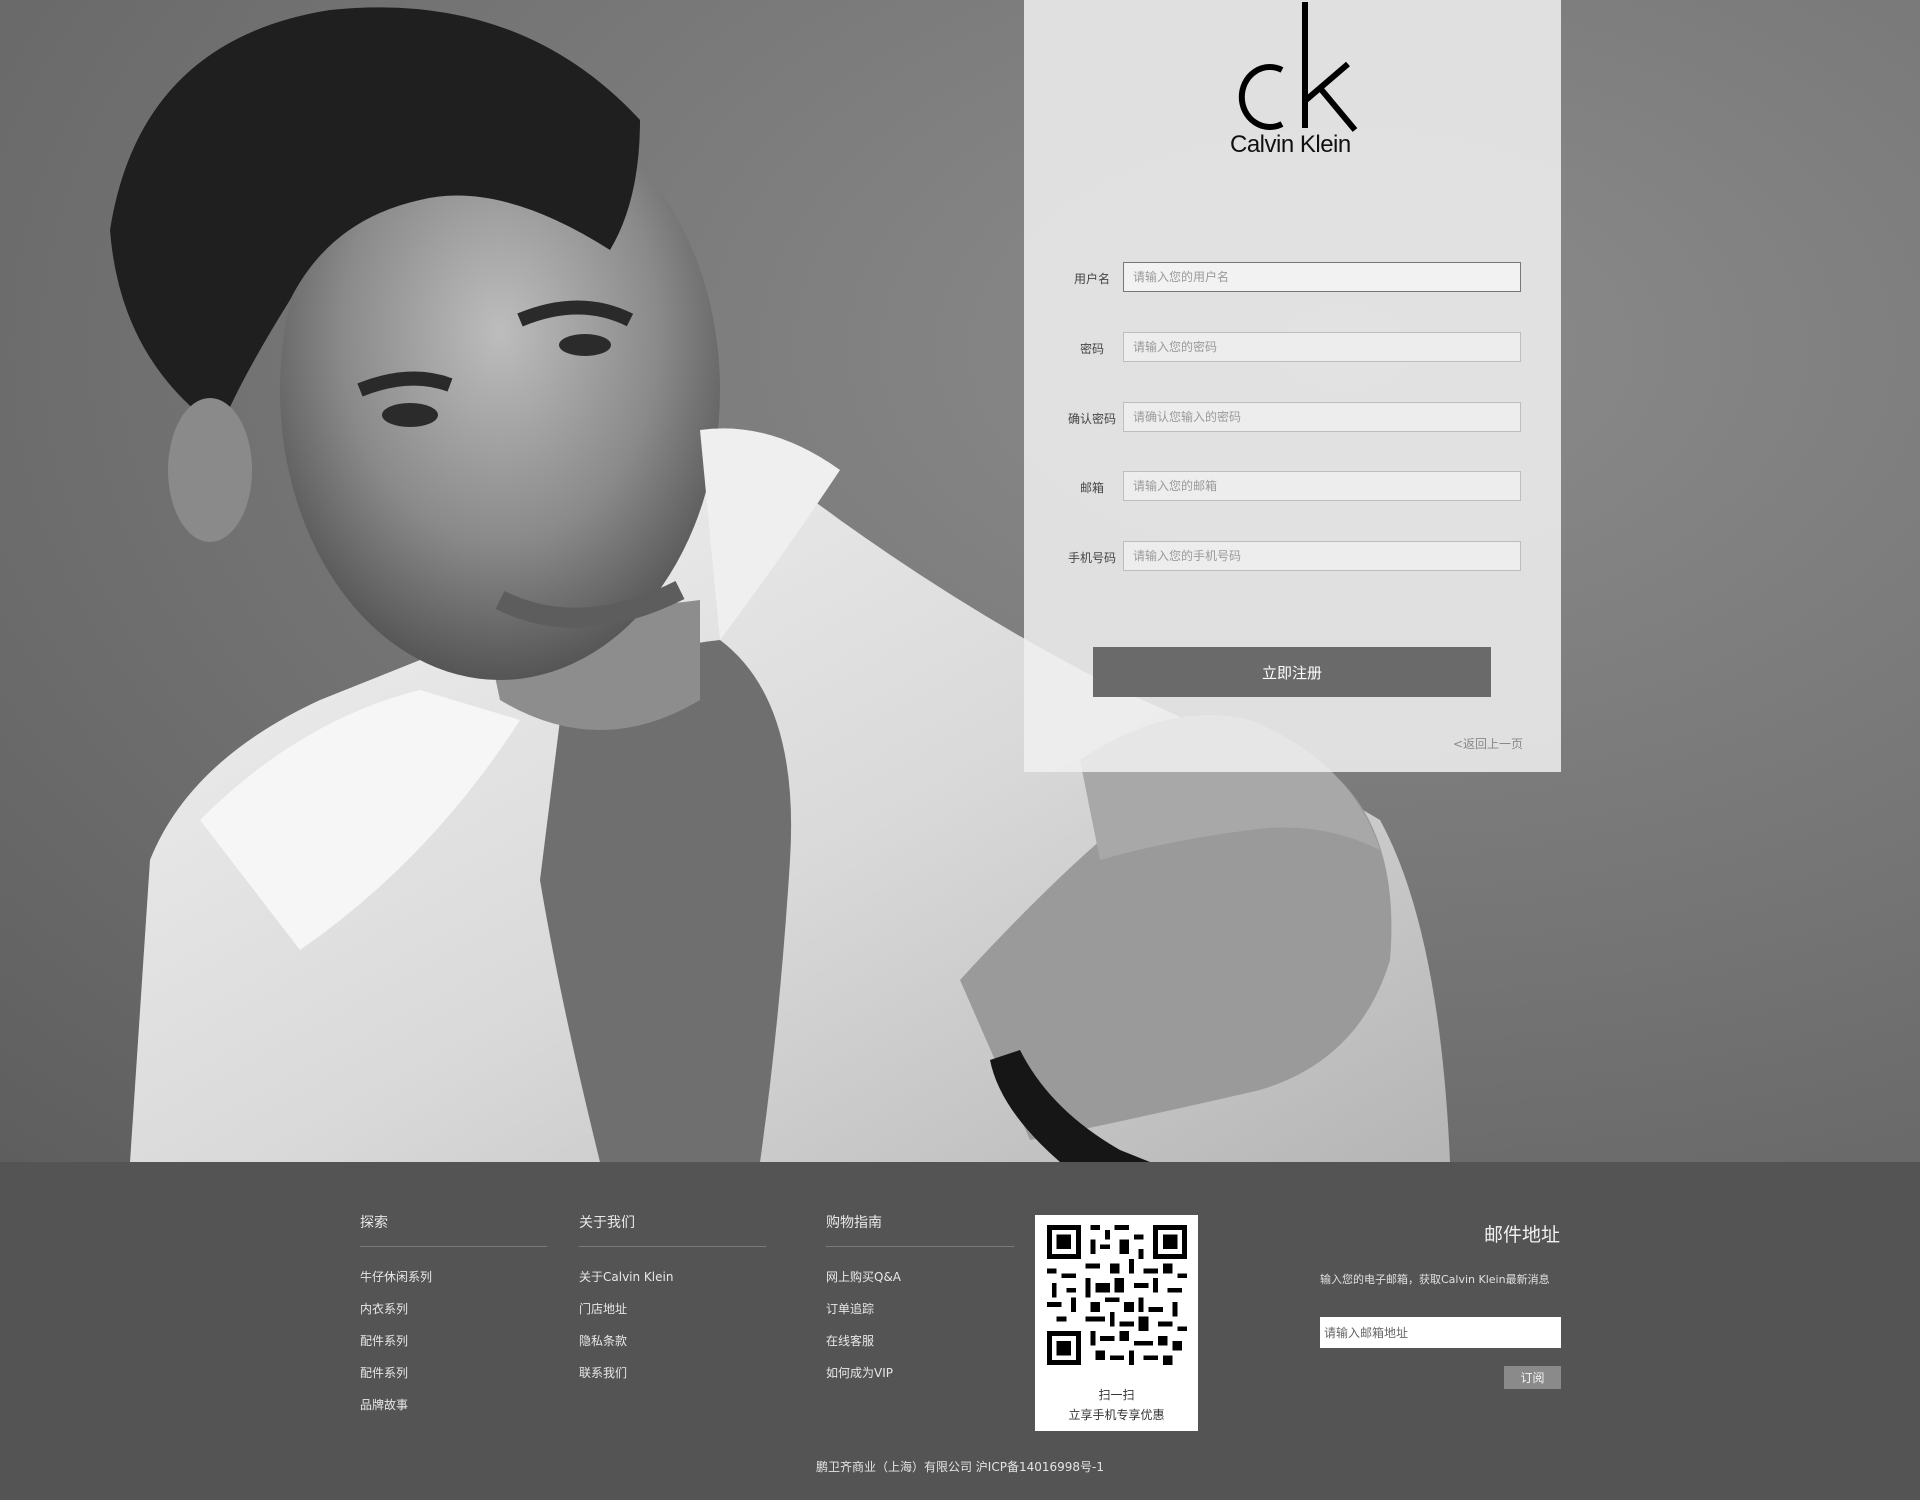  I want to click on logo-text: Calvin Klein, so click(1290, 144).